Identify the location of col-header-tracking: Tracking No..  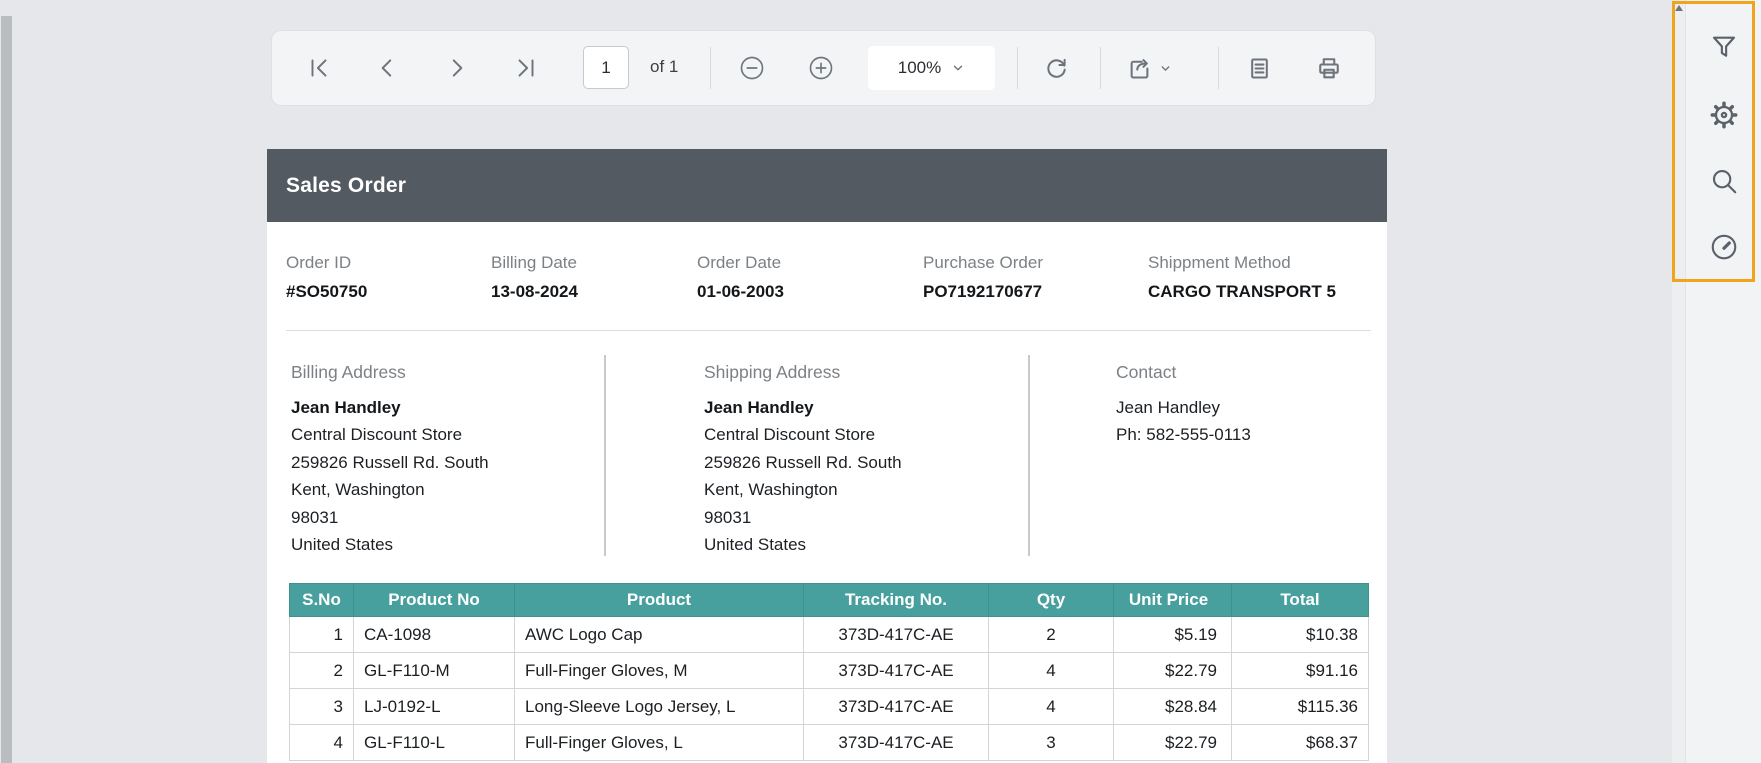
(896, 600).